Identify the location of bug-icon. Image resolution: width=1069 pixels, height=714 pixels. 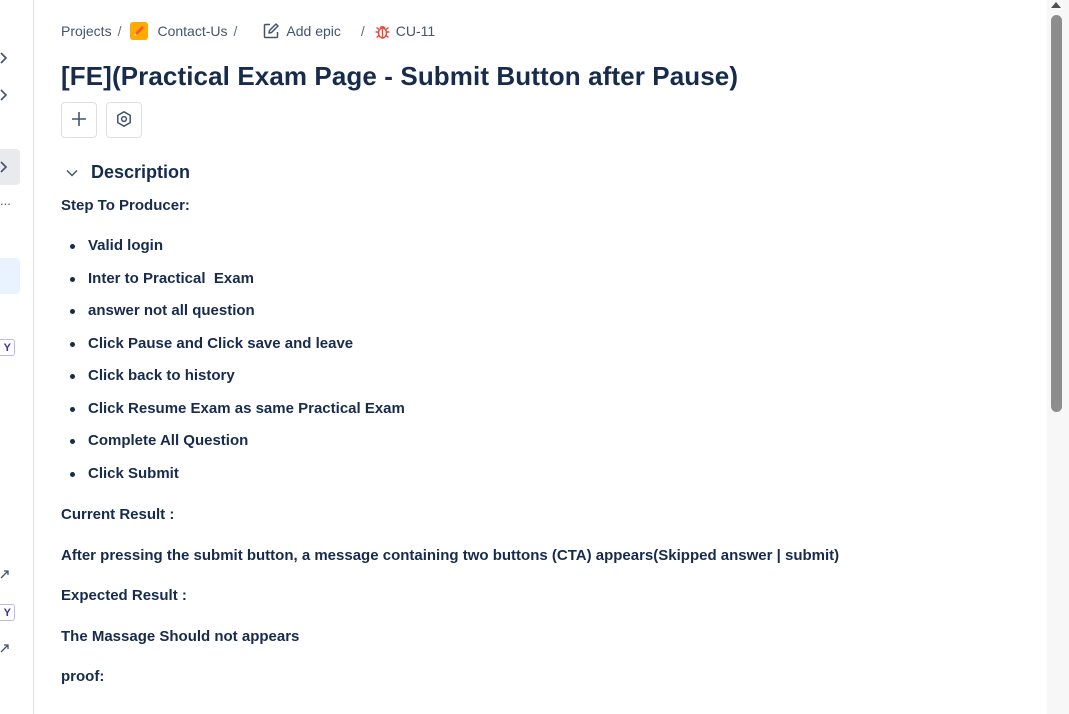
(382, 31).